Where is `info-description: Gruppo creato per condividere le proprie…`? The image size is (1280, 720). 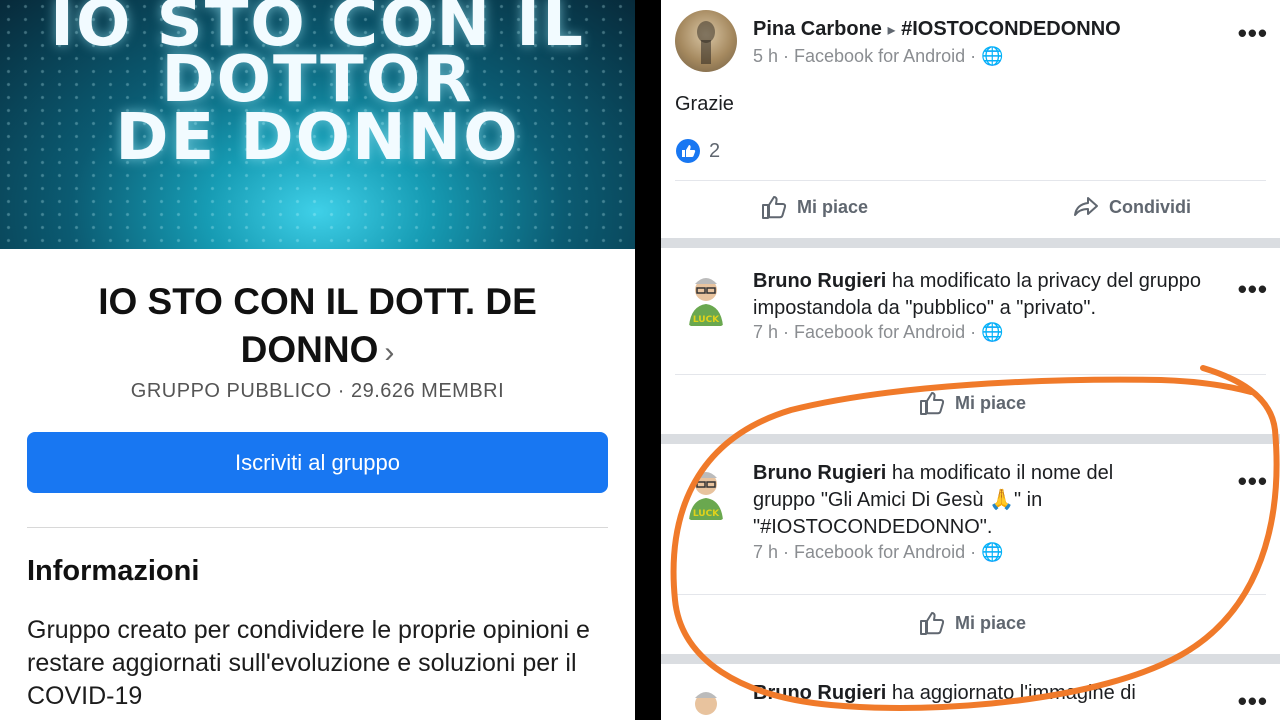
info-description: Gruppo creato per condividere le proprie… is located at coordinates (308, 663).